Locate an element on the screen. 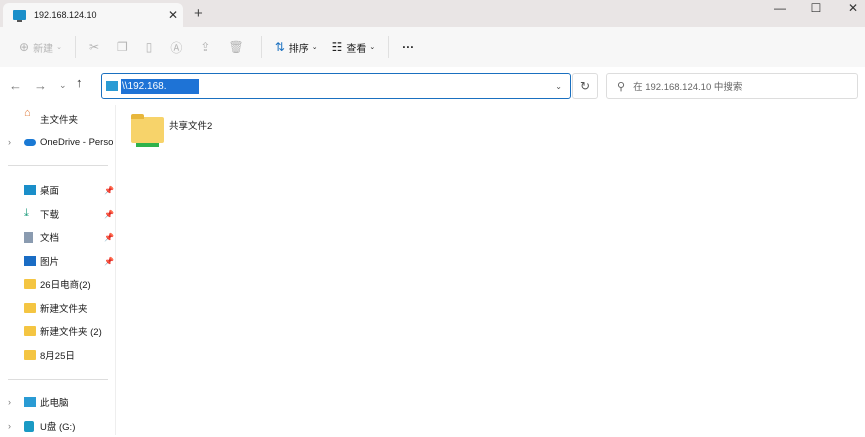 The image size is (865, 437). share-button: ⇪ is located at coordinates (207, 47).